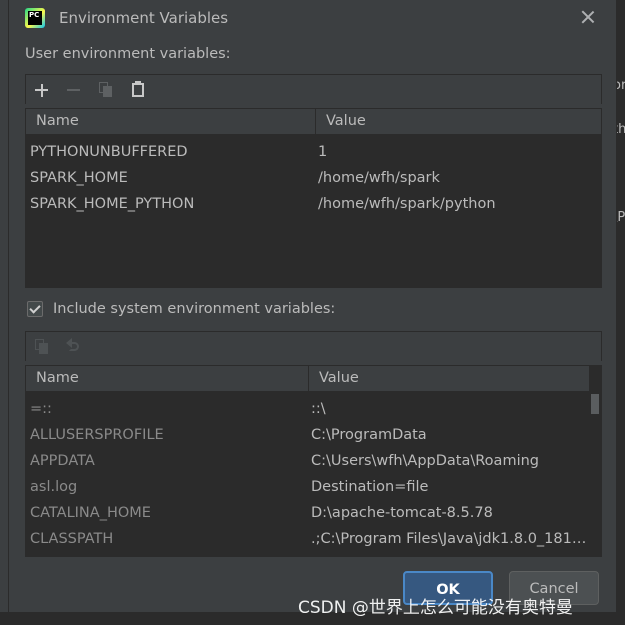 This screenshot has width=625, height=625. Describe the element at coordinates (369, 435) in the screenshot. I see `row-value: C:\ProgramData` at that location.